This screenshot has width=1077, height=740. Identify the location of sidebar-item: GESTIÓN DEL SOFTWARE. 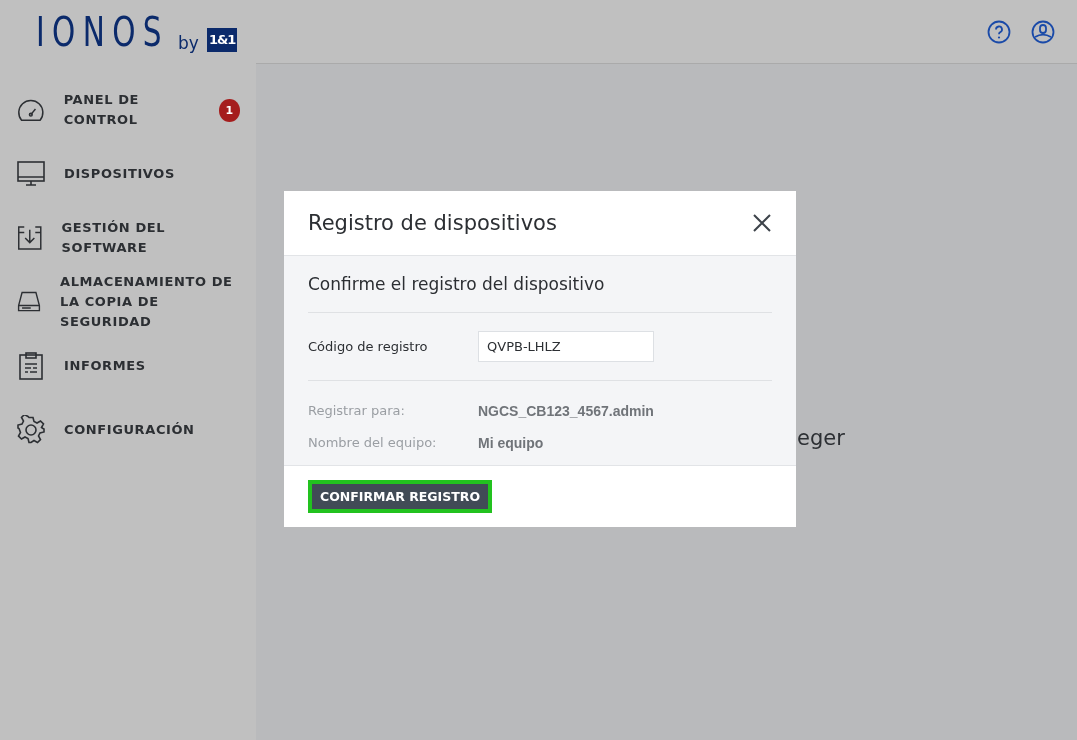
(128, 238).